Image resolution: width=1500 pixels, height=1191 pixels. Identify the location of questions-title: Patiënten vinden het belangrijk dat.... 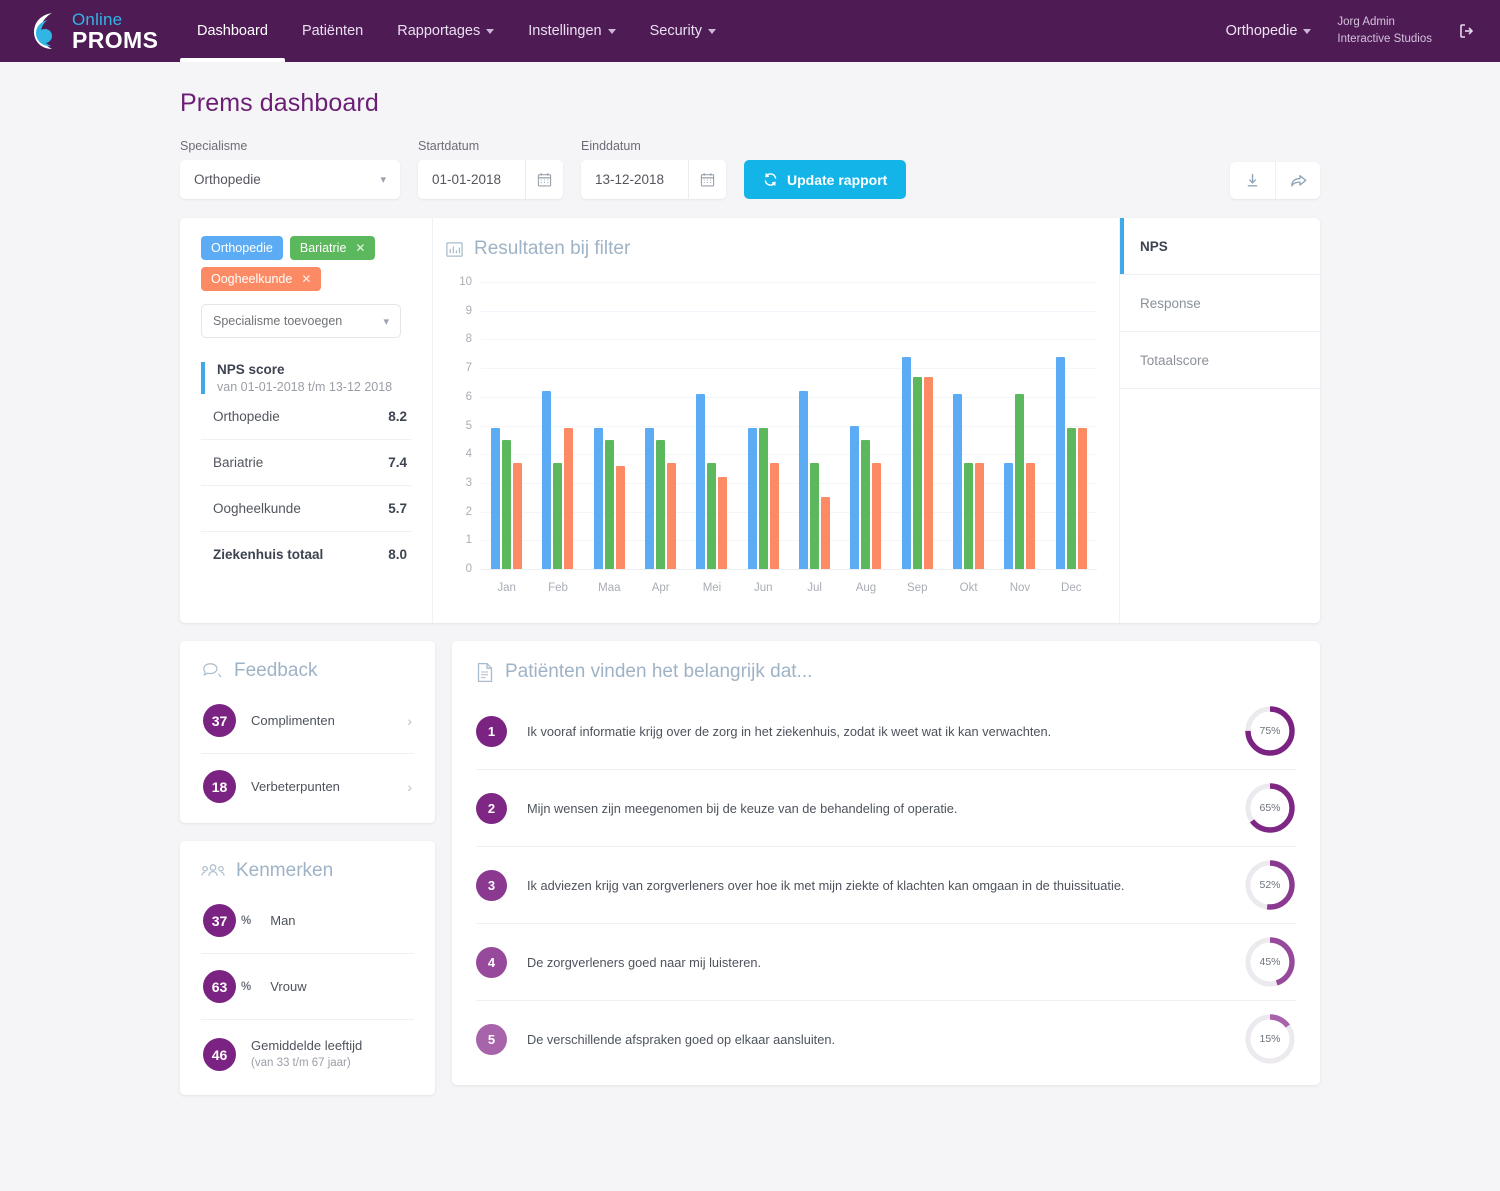
(659, 671).